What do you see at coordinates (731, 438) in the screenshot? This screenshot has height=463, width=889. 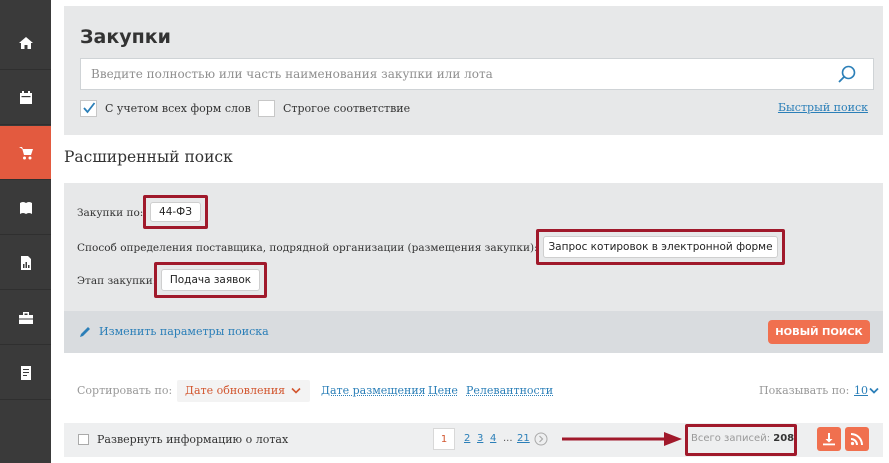 I see `total-records-label: Всего записей:` at bounding box center [731, 438].